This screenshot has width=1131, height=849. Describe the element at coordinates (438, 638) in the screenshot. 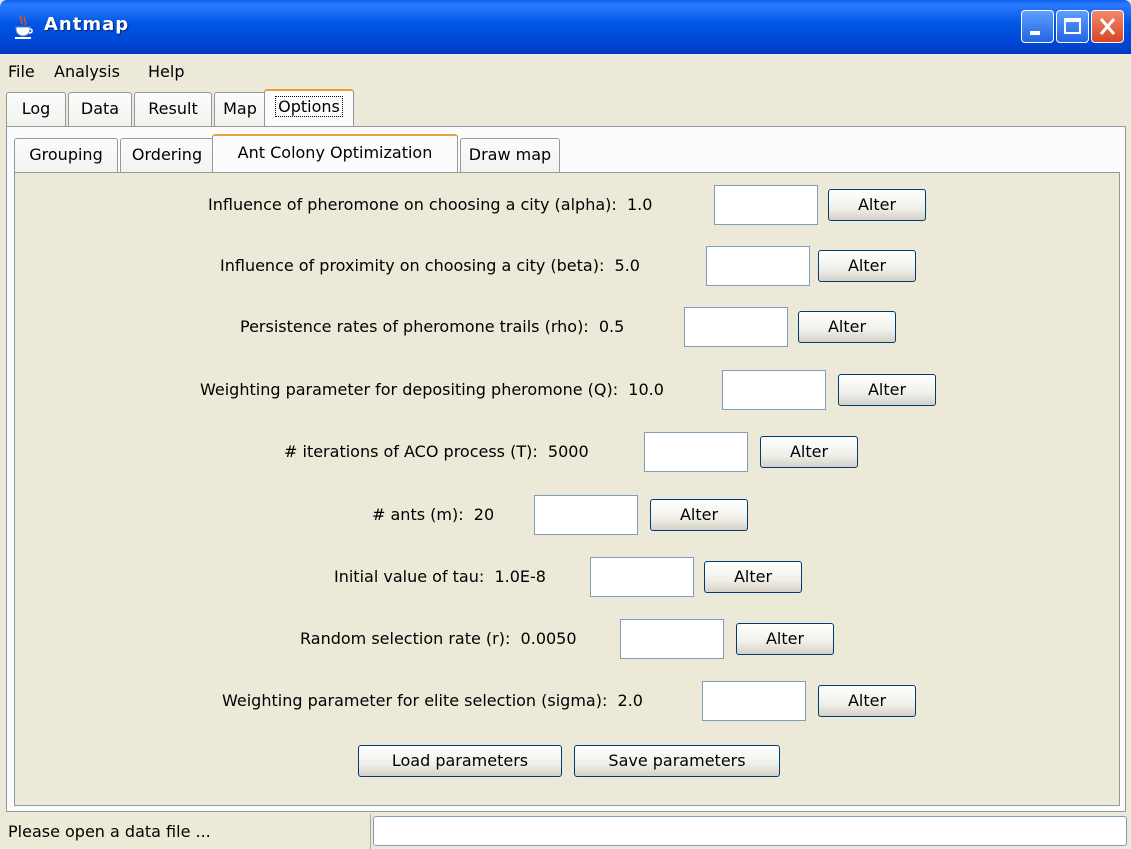

I see `param-label-r: Random selection rate (r): 0.0050` at that location.